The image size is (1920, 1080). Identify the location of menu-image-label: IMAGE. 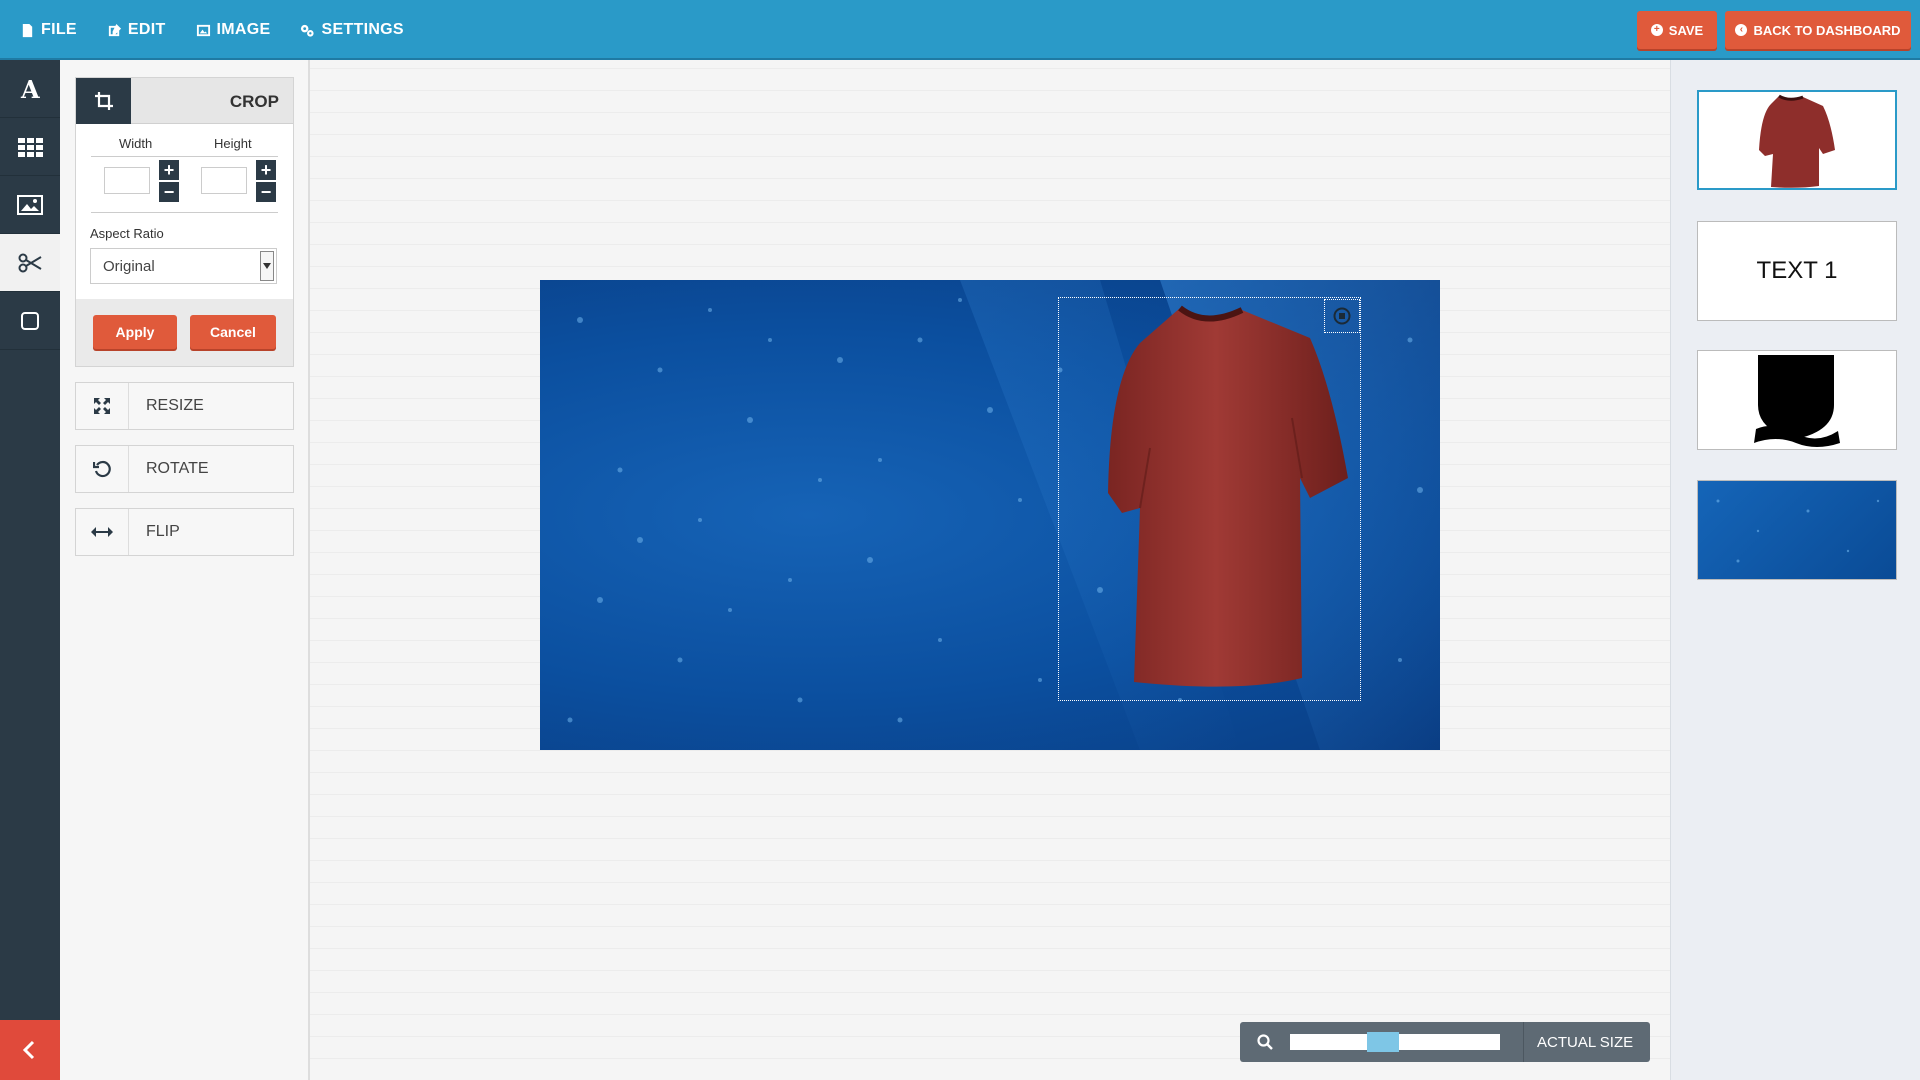
(243, 29).